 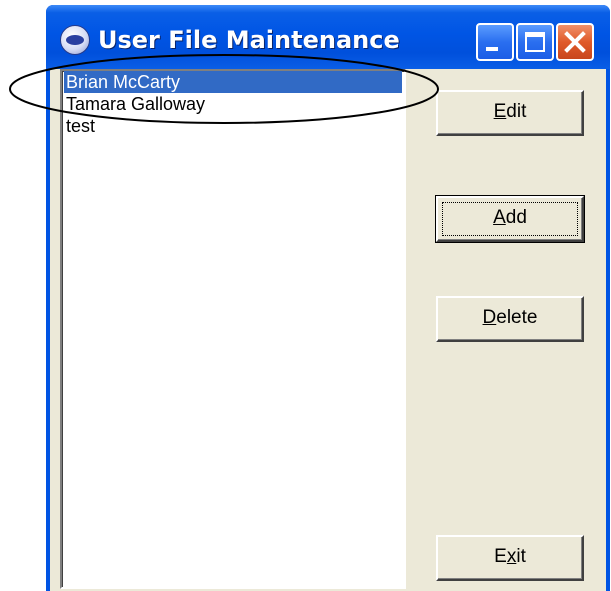 I want to click on maximize-icon, so click(x=535, y=42).